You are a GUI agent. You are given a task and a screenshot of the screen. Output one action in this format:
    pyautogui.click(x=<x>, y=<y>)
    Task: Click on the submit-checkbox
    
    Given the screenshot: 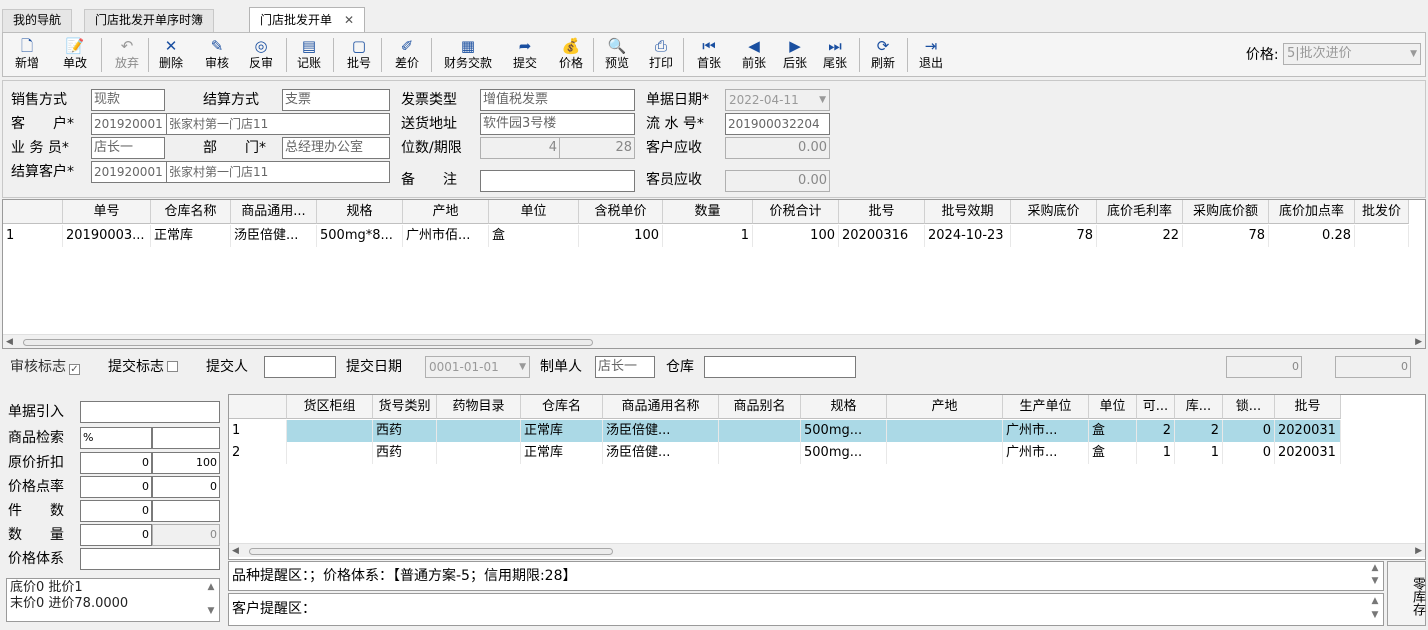 What is the action you would take?
    pyautogui.click(x=172, y=366)
    